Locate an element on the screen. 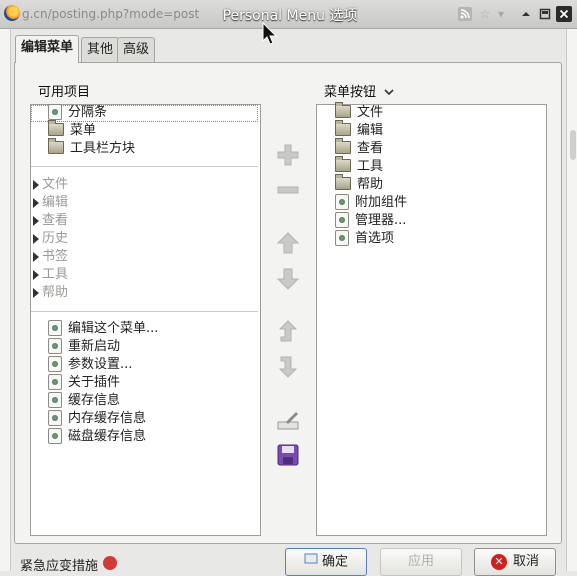 The width and height of the screenshot is (577, 576). available-group-menus: 文件 编辑 查看 历史 书签 工具 帮助 is located at coordinates (143, 239).